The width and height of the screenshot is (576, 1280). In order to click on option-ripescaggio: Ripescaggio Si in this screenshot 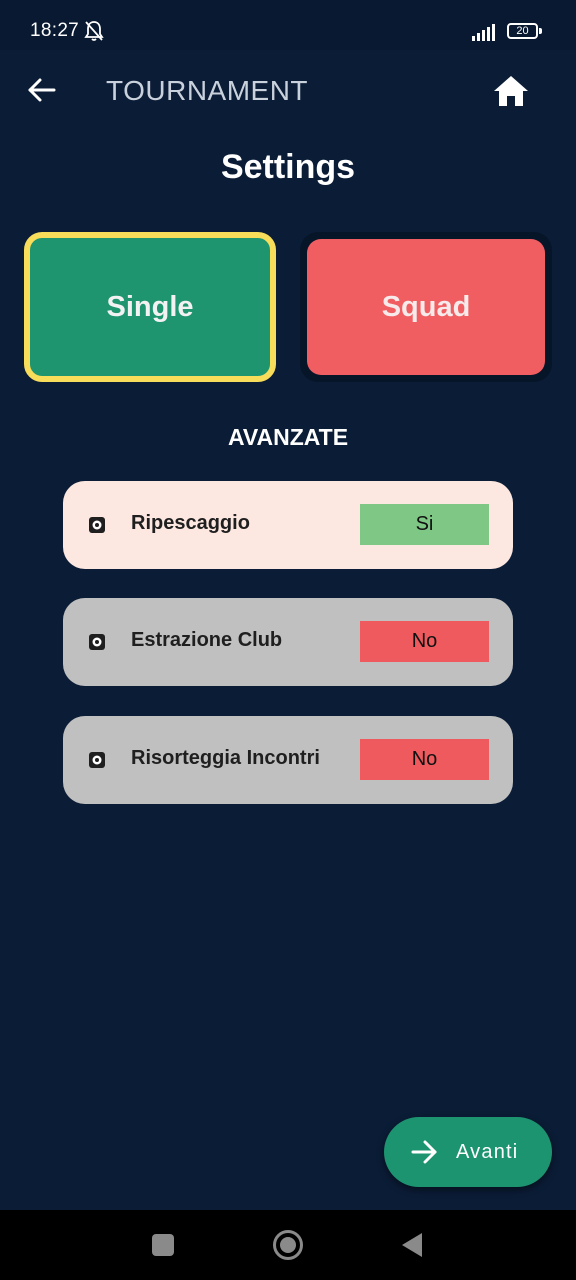, I will do `click(288, 525)`.